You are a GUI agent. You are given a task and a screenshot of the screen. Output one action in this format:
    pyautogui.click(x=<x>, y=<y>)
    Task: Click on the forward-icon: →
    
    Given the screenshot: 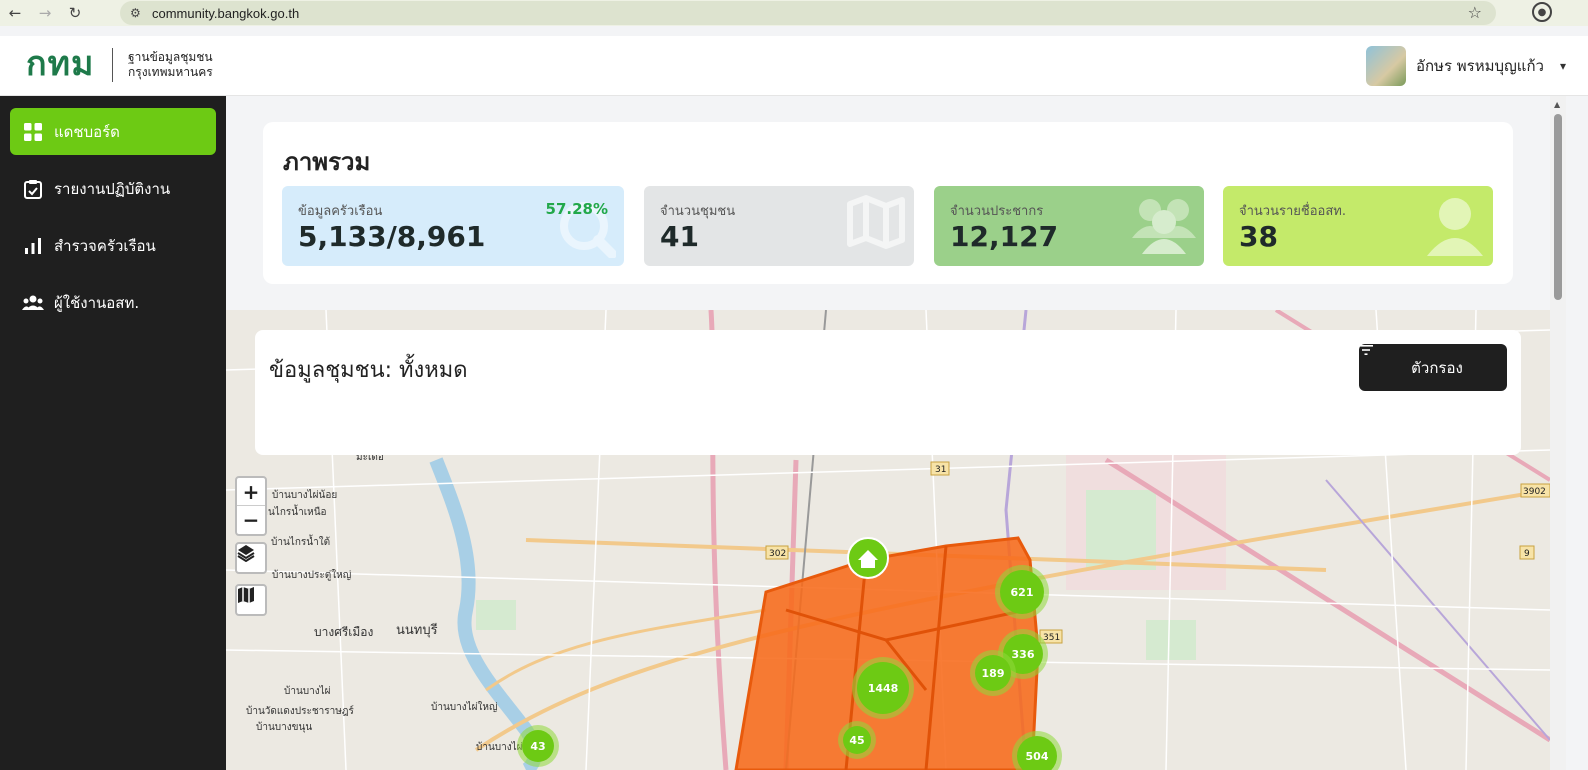 What is the action you would take?
    pyautogui.click(x=45, y=13)
    